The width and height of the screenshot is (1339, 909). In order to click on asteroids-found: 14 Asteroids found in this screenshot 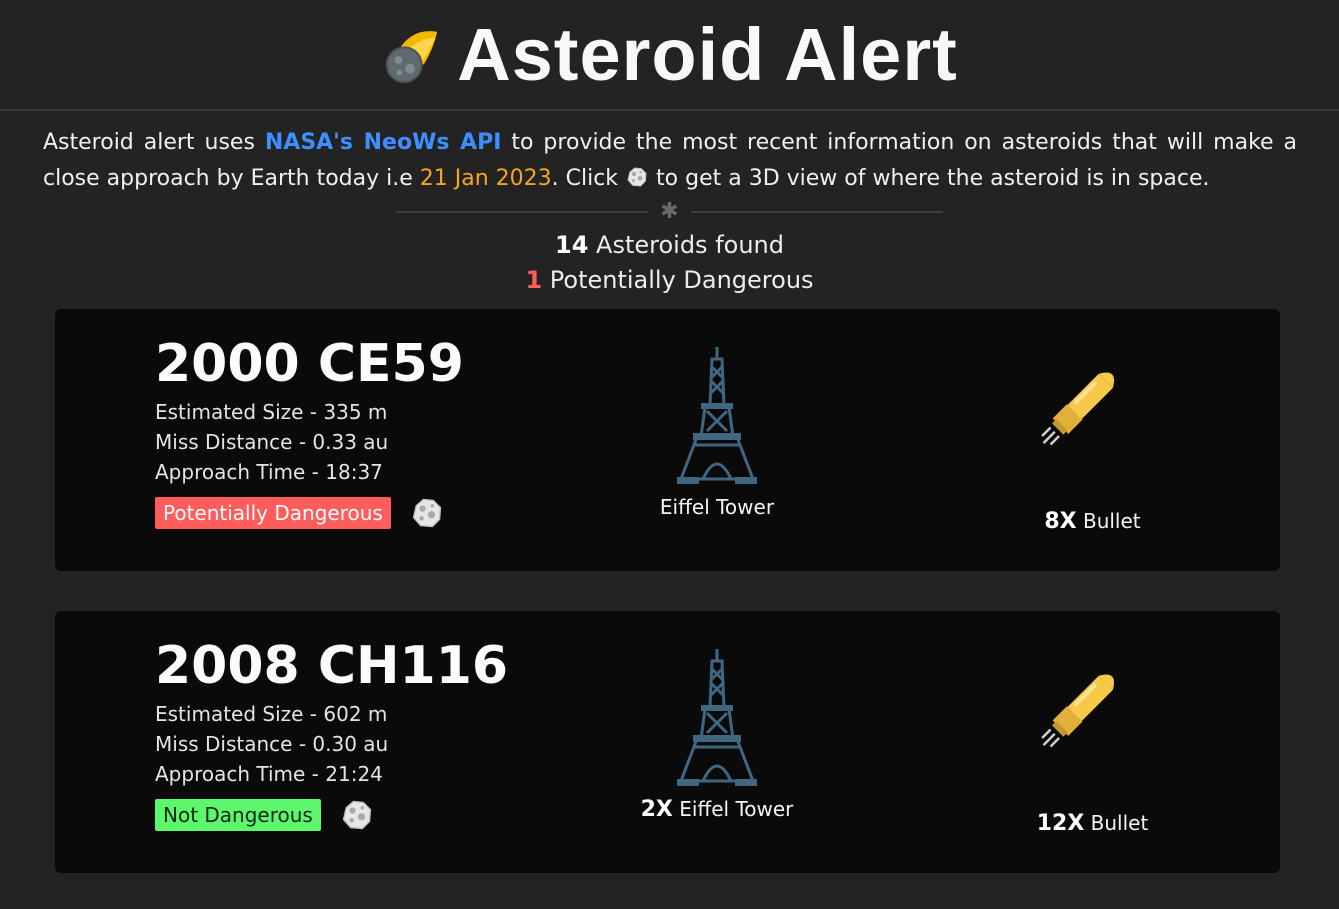, I will do `click(669, 245)`.